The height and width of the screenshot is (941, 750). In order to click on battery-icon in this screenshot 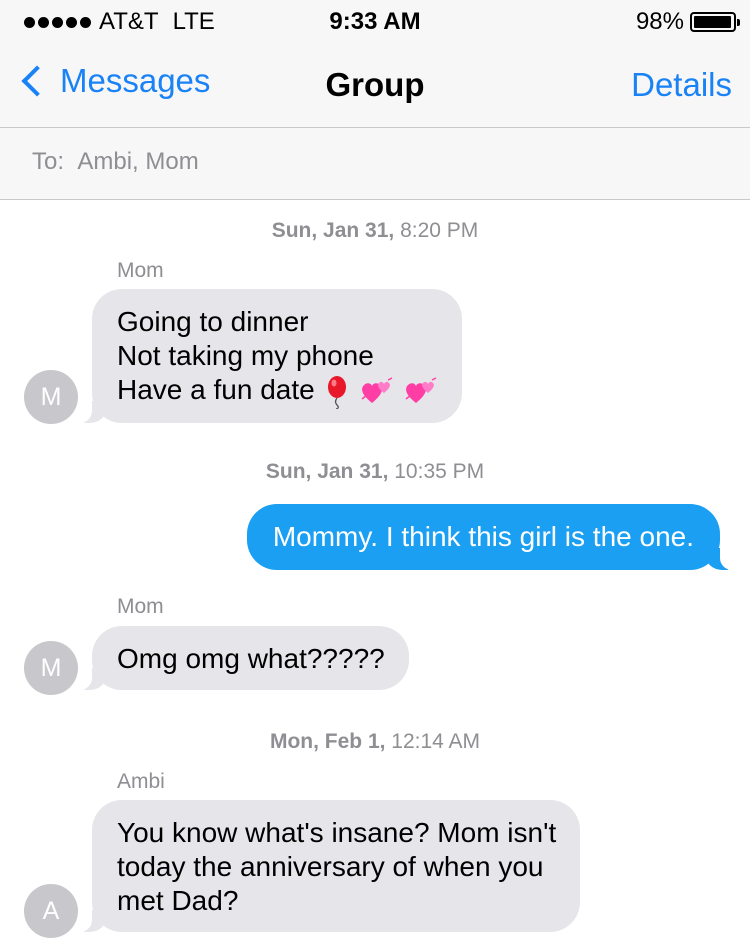, I will do `click(715, 22)`.